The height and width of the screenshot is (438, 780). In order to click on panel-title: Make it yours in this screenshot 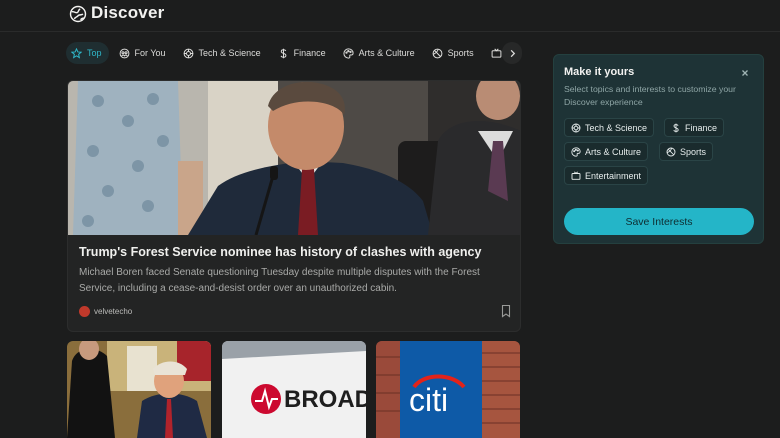, I will do `click(599, 72)`.